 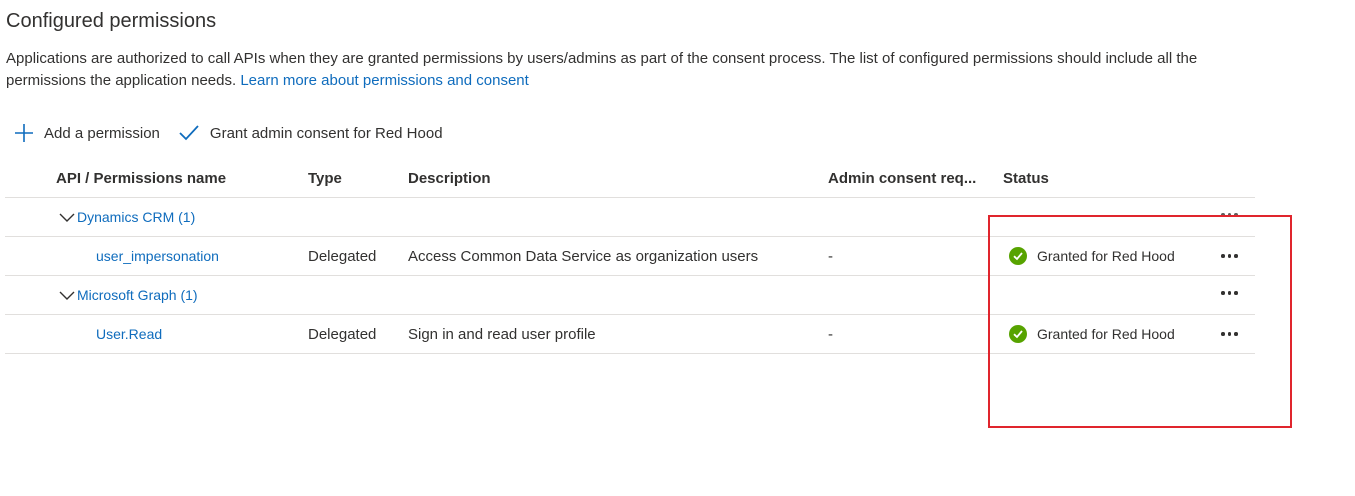 I want to click on add-permission-label: Add a permission, so click(x=102, y=133).